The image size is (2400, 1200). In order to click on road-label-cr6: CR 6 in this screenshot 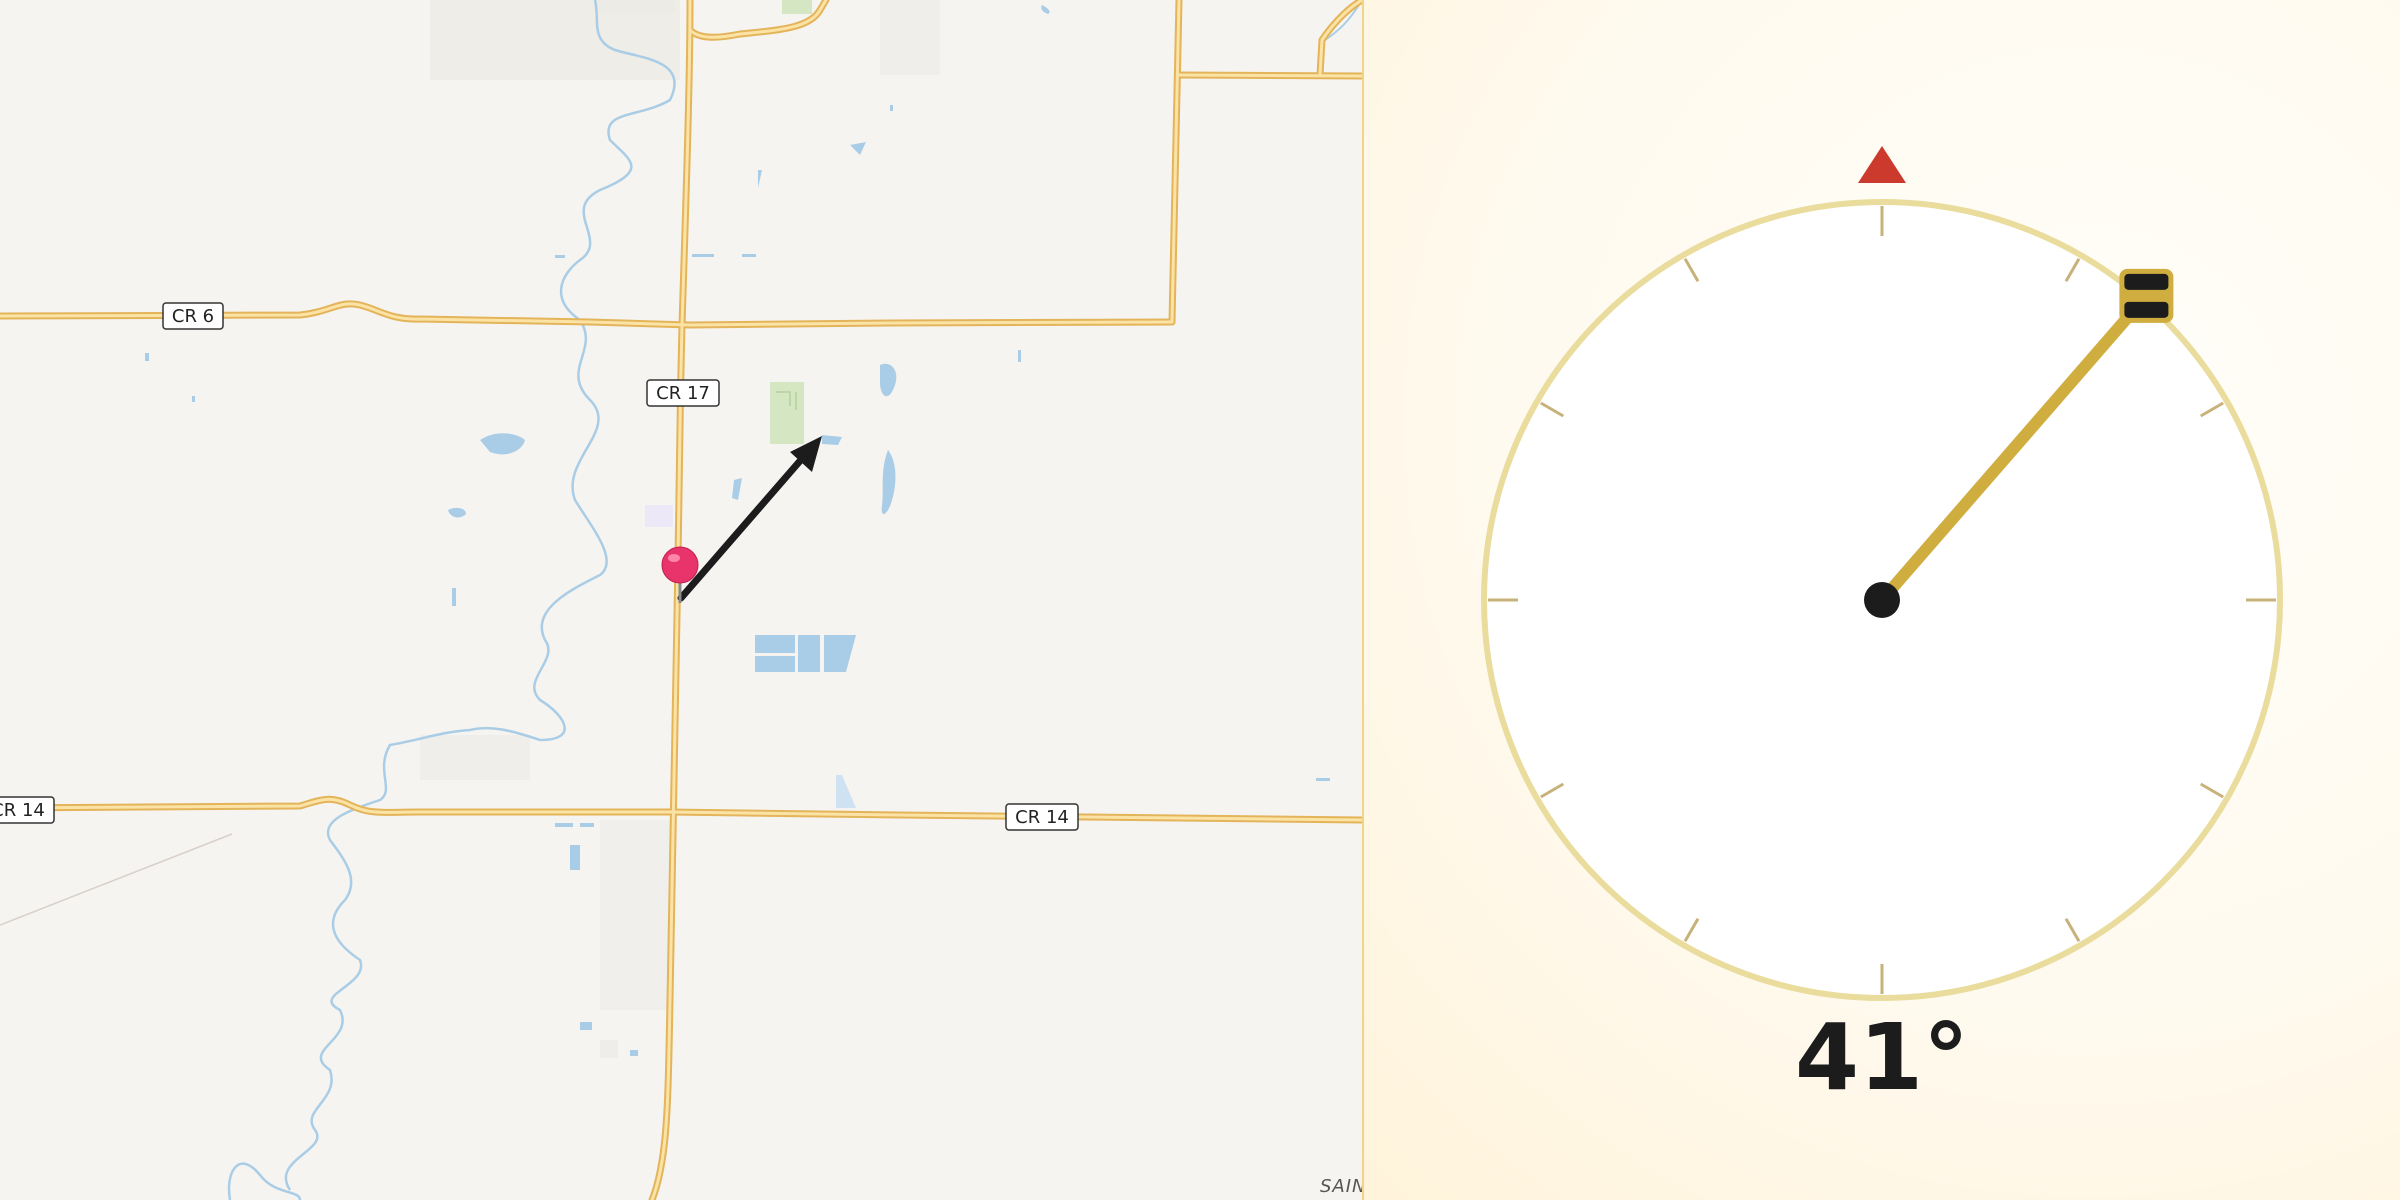, I will do `click(193, 316)`.